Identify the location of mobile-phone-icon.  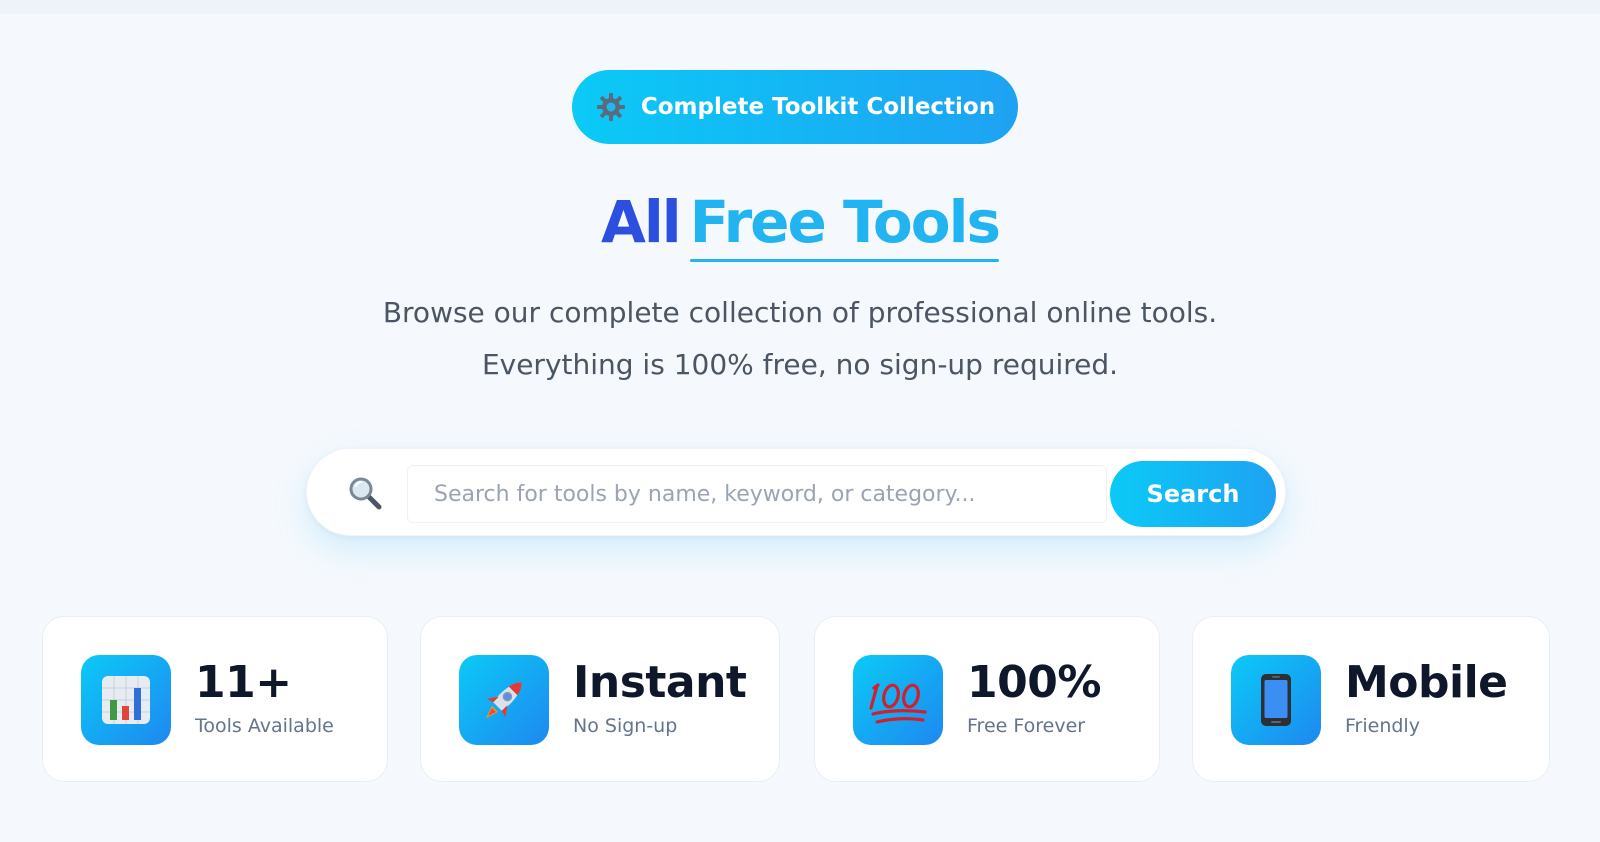
(1276, 700).